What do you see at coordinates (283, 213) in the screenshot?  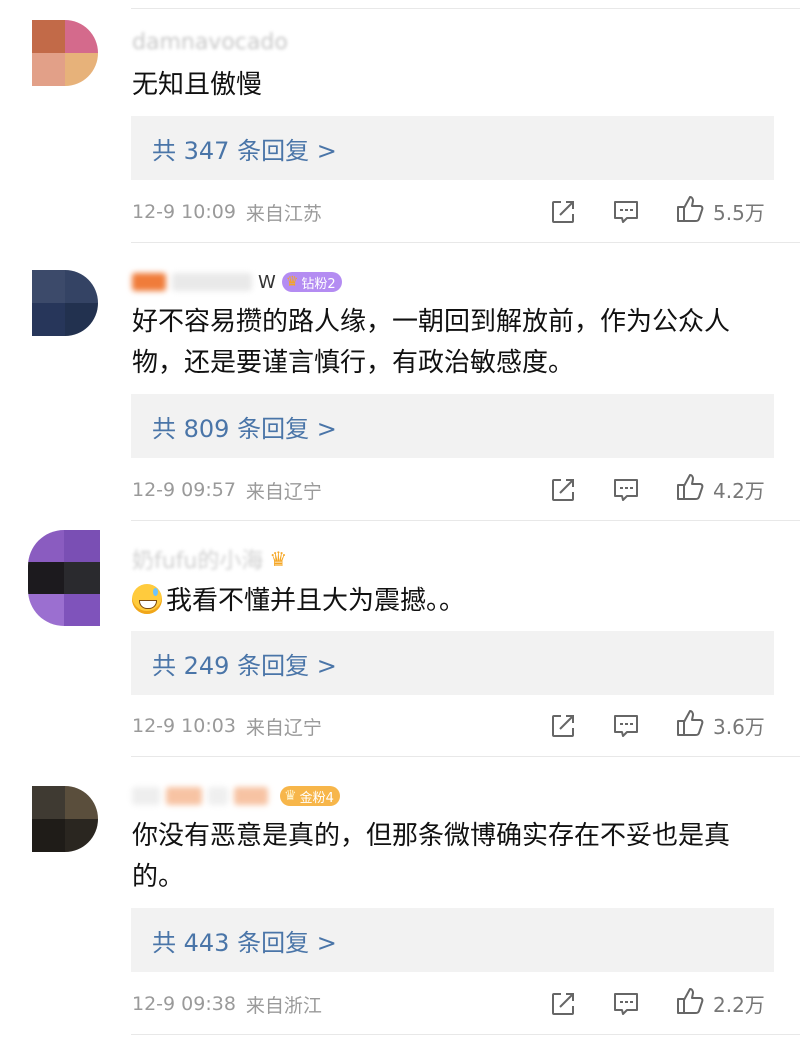 I see `comment-location: 来自江苏` at bounding box center [283, 213].